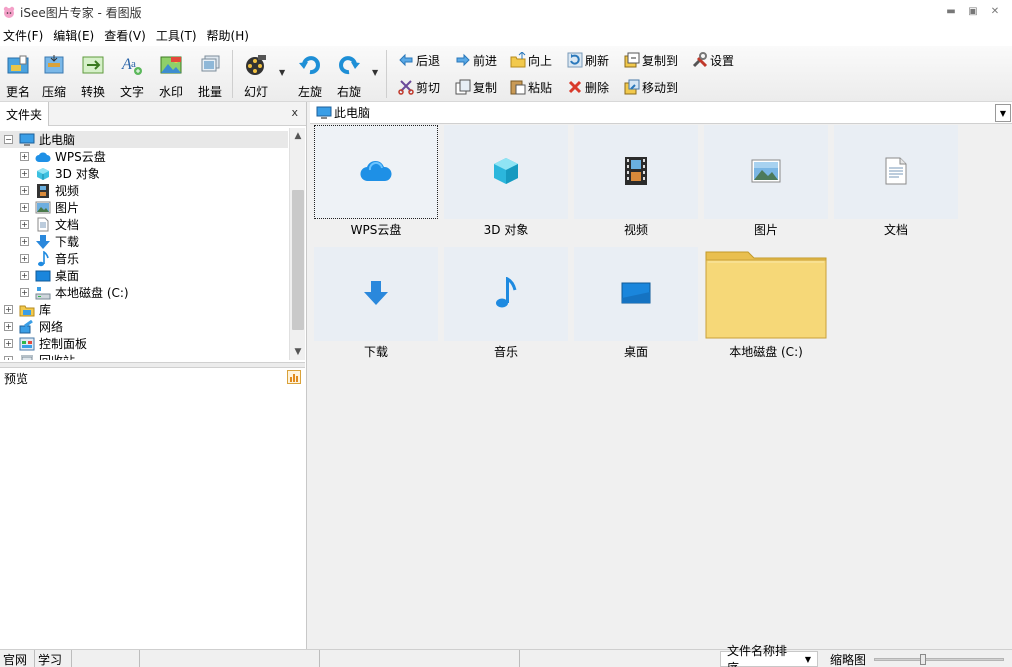 The width and height of the screenshot is (1012, 667). What do you see at coordinates (256, 76) in the screenshot?
I see `slideshow-button: 幻灯` at bounding box center [256, 76].